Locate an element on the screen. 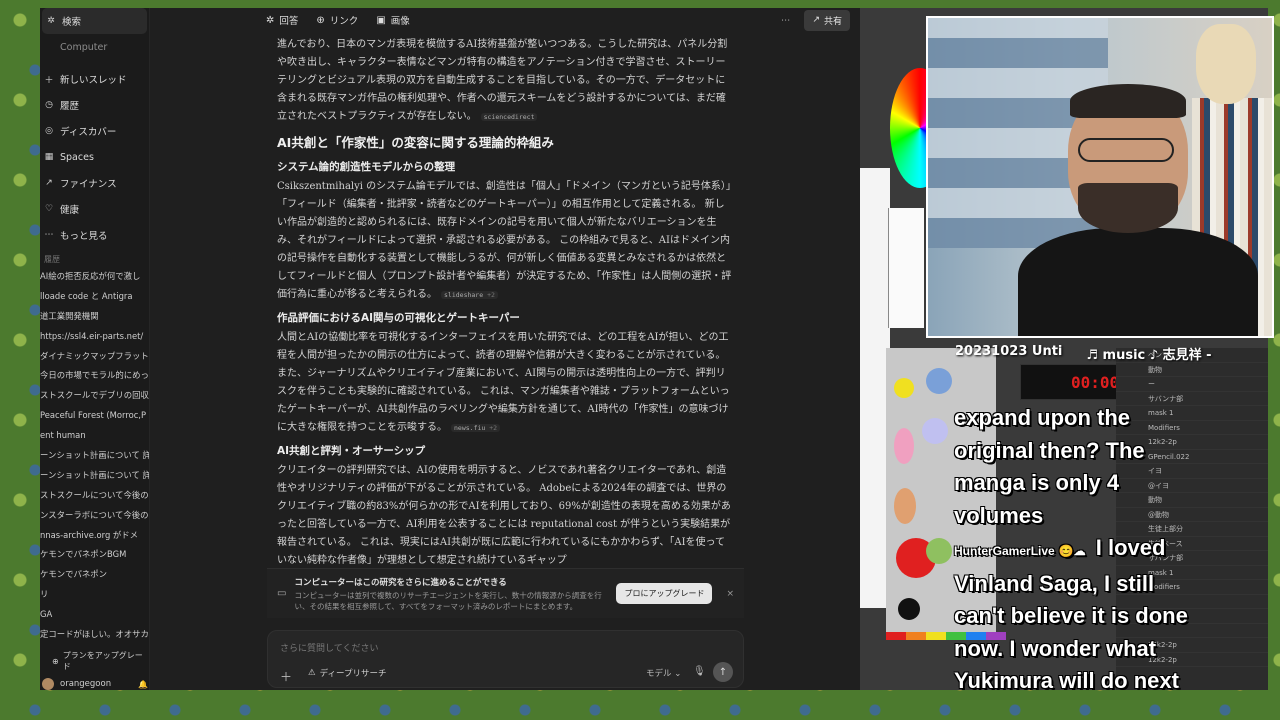 This screenshot has width=1280, height=720. drawing-canvas-detail is located at coordinates (906, 268).